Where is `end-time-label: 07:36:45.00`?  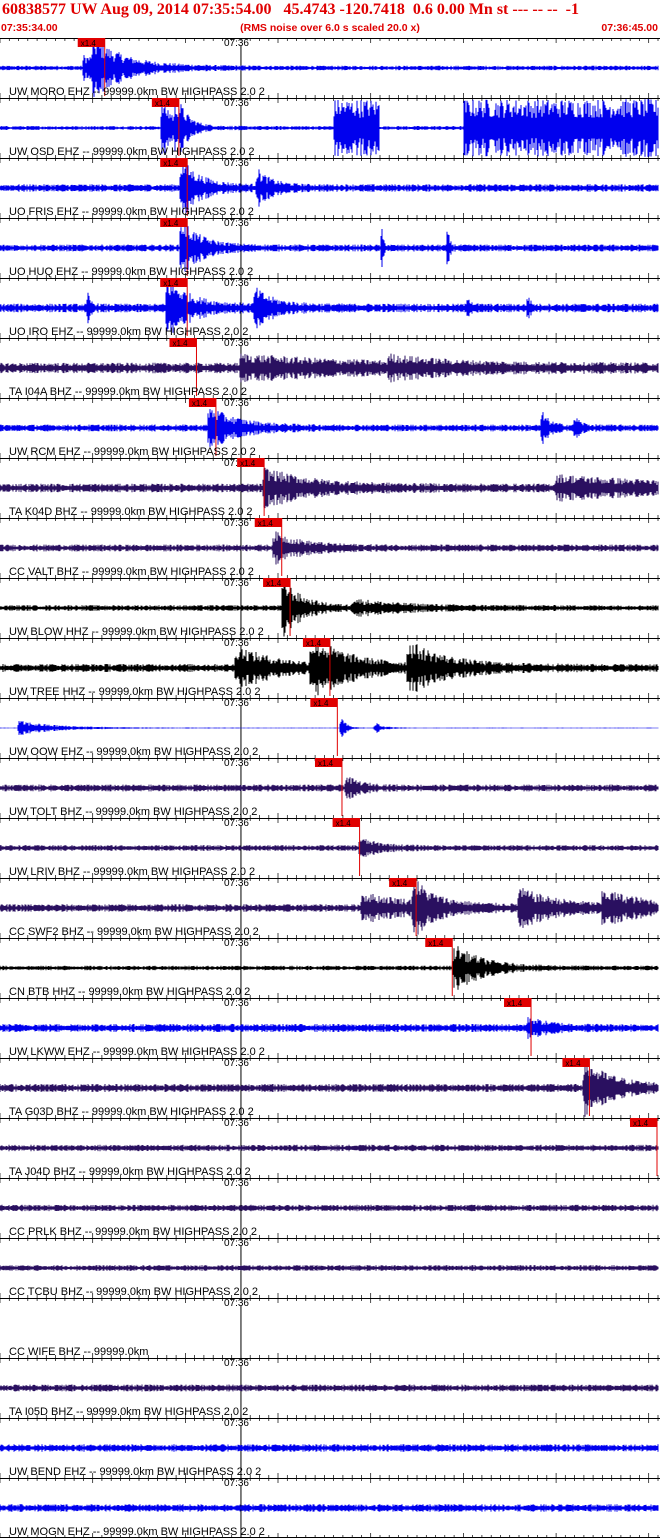
end-time-label: 07:36:45.00 is located at coordinates (629, 28).